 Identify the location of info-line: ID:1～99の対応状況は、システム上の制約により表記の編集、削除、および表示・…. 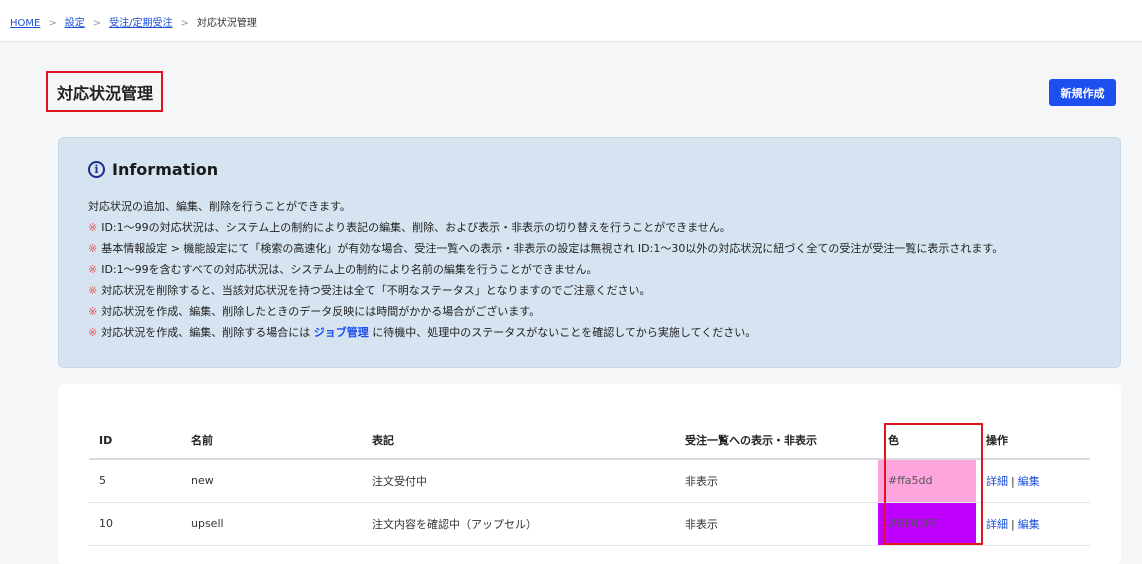
(416, 227).